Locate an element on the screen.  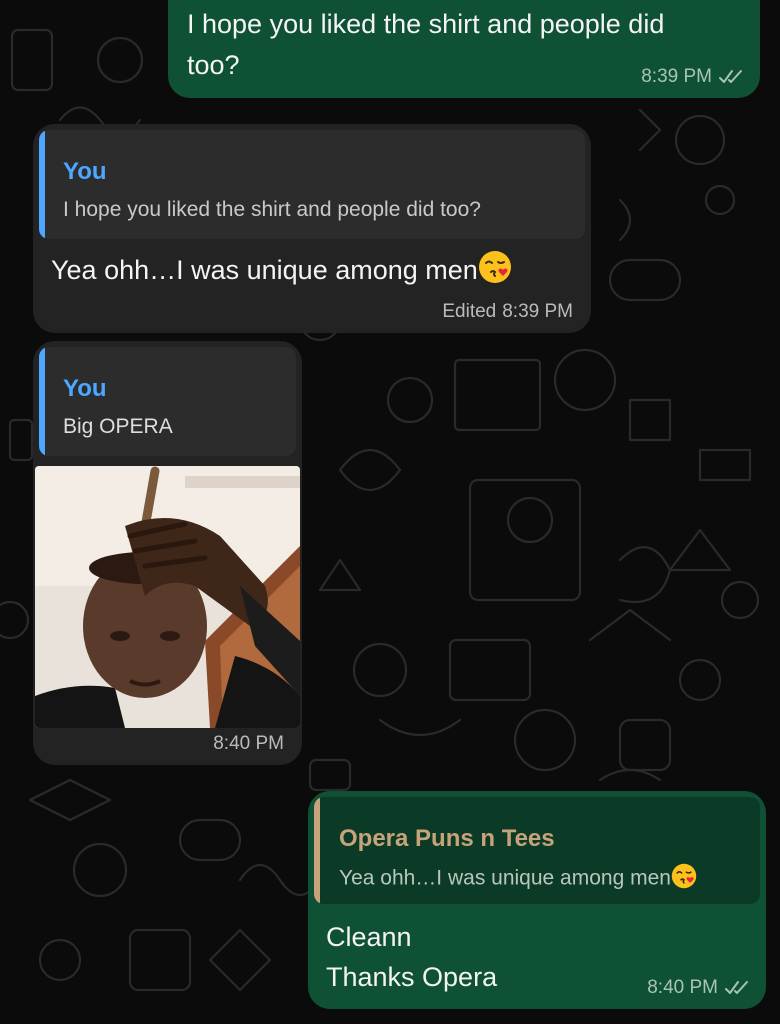
message-meta: 8:39 PM is located at coordinates (692, 77).